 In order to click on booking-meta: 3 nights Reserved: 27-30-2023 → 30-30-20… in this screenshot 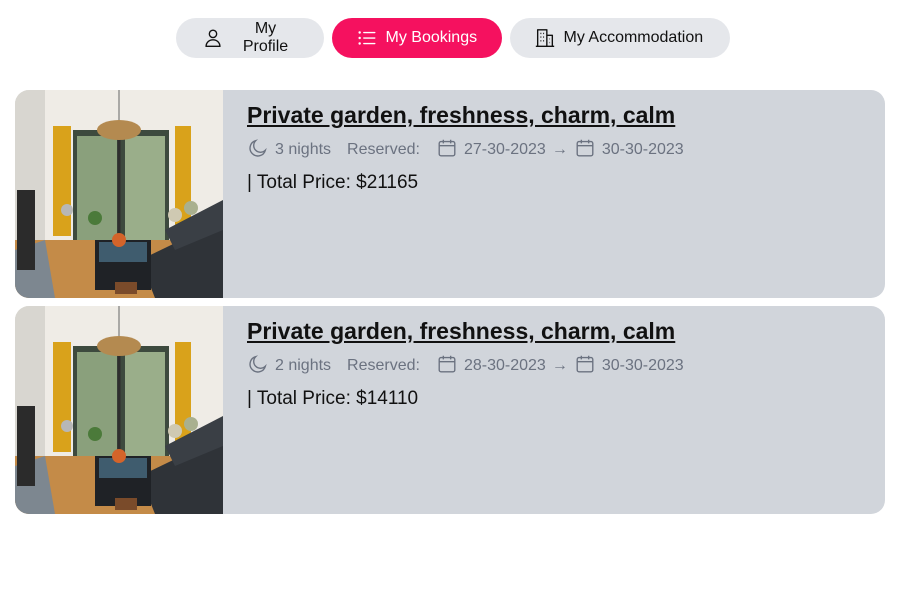, I will do `click(465, 150)`.